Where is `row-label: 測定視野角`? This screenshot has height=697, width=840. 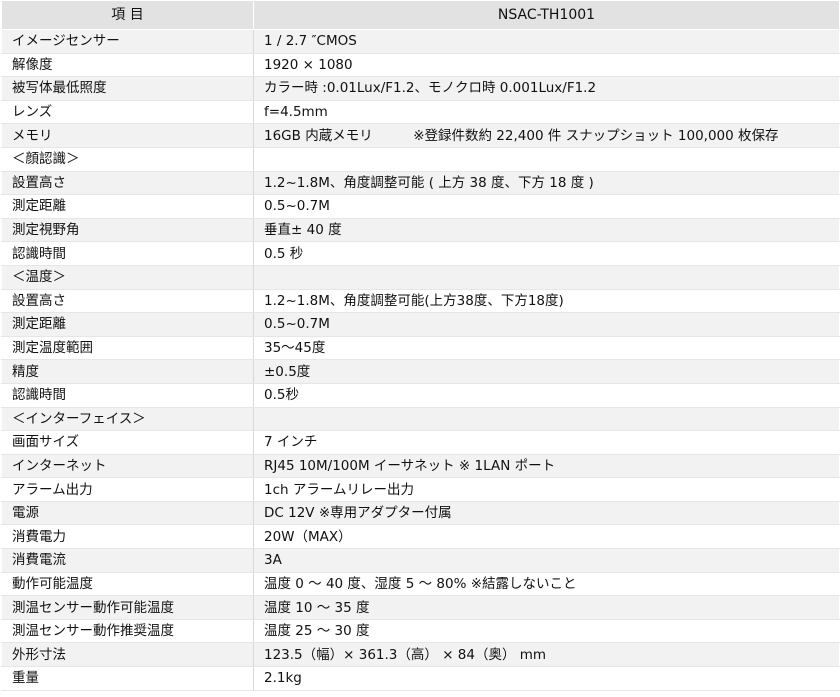
row-label: 測定視野角 is located at coordinates (127, 230).